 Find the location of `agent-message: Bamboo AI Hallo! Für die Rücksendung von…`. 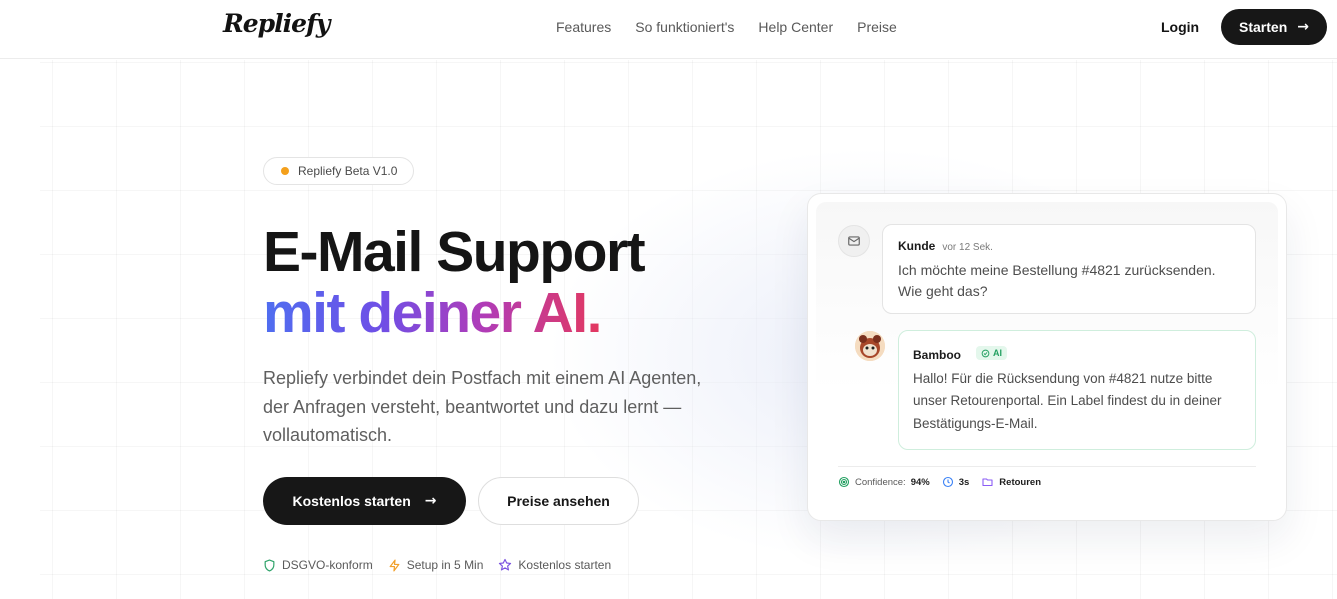

agent-message: Bamboo AI Hallo! Für die Rücksendung von… is located at coordinates (1077, 390).